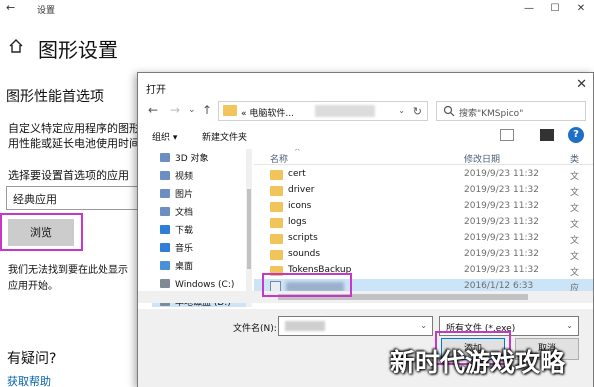 This screenshot has width=594, height=387. I want to click on preview-pane-icon, so click(547, 135).